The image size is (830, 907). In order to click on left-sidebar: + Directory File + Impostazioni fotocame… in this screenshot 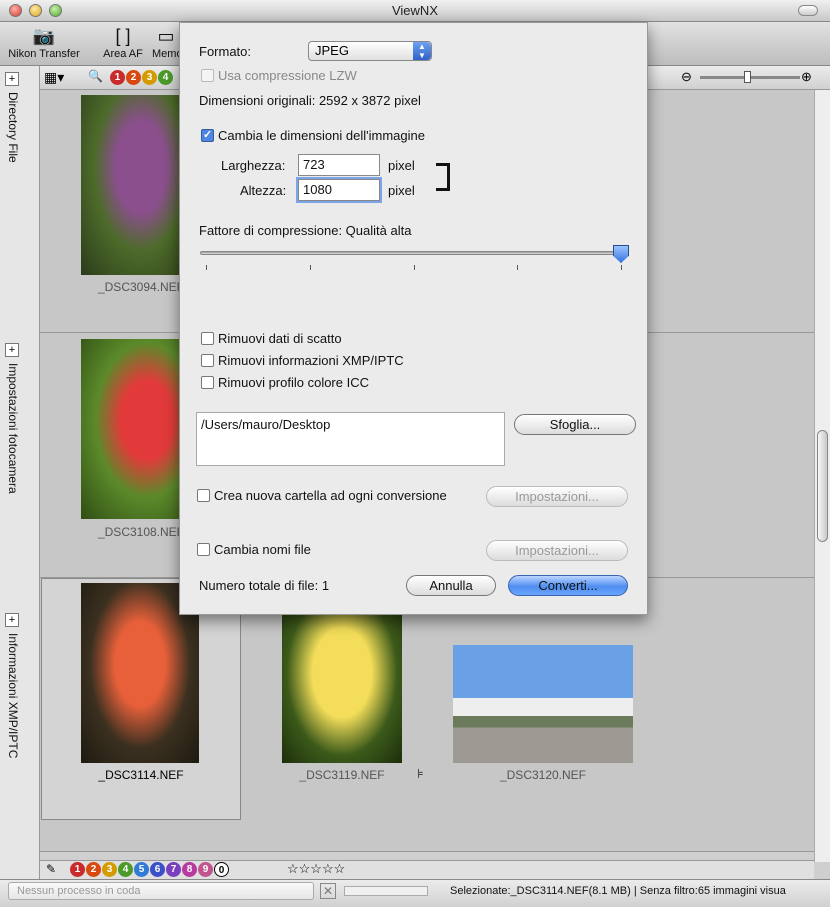, I will do `click(20, 472)`.